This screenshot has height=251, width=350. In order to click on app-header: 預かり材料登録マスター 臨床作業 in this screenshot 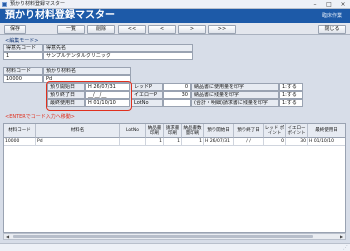, I will do `click(175, 16)`.